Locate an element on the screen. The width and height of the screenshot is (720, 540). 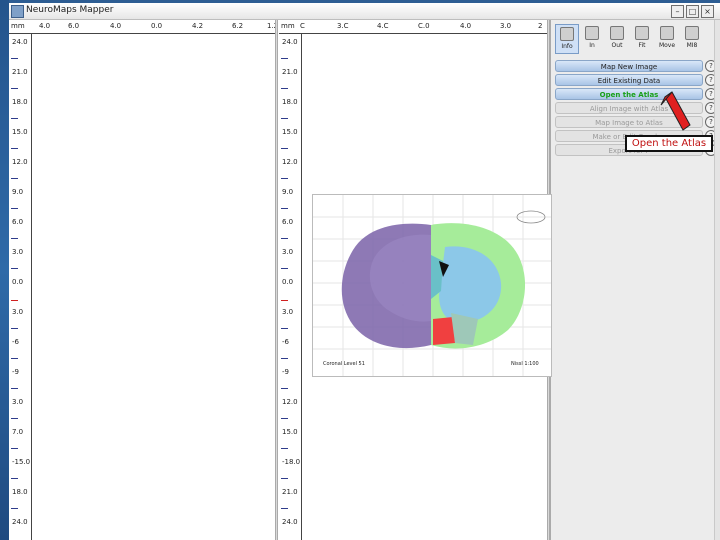
annotation-arrow is located at coordinates (677, 111).